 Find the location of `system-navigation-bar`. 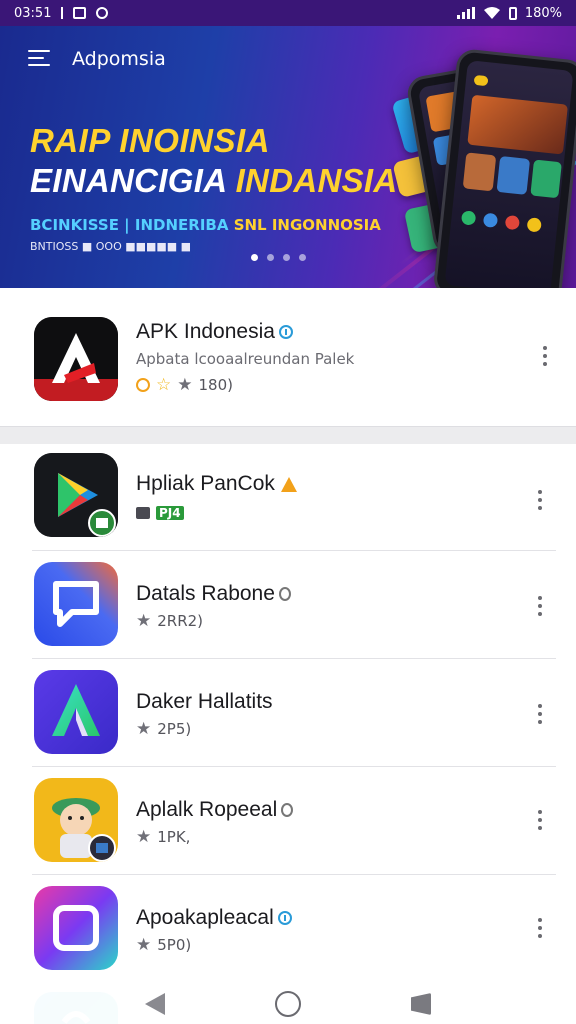

system-navigation-bar is located at coordinates (288, 1004).